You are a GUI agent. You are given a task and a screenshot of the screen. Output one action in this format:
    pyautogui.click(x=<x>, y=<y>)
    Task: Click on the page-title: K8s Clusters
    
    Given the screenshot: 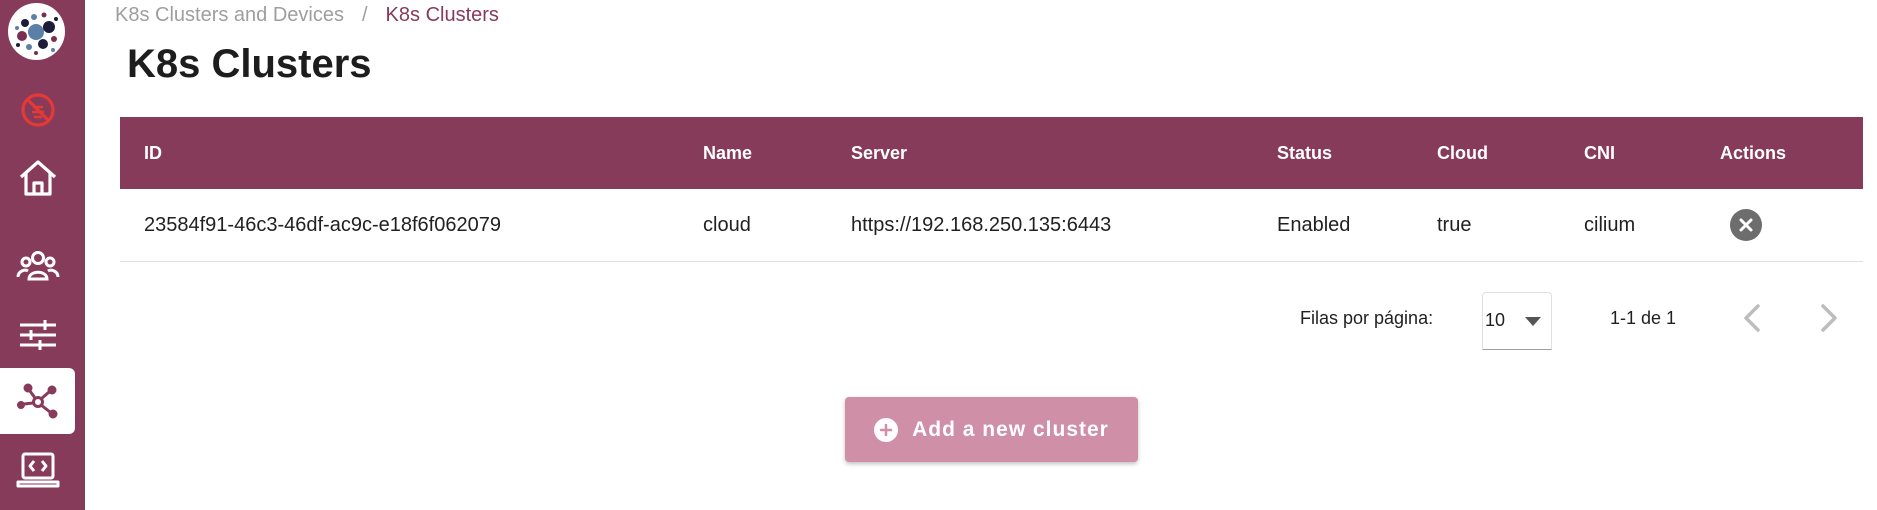 What is the action you would take?
    pyautogui.click(x=249, y=64)
    